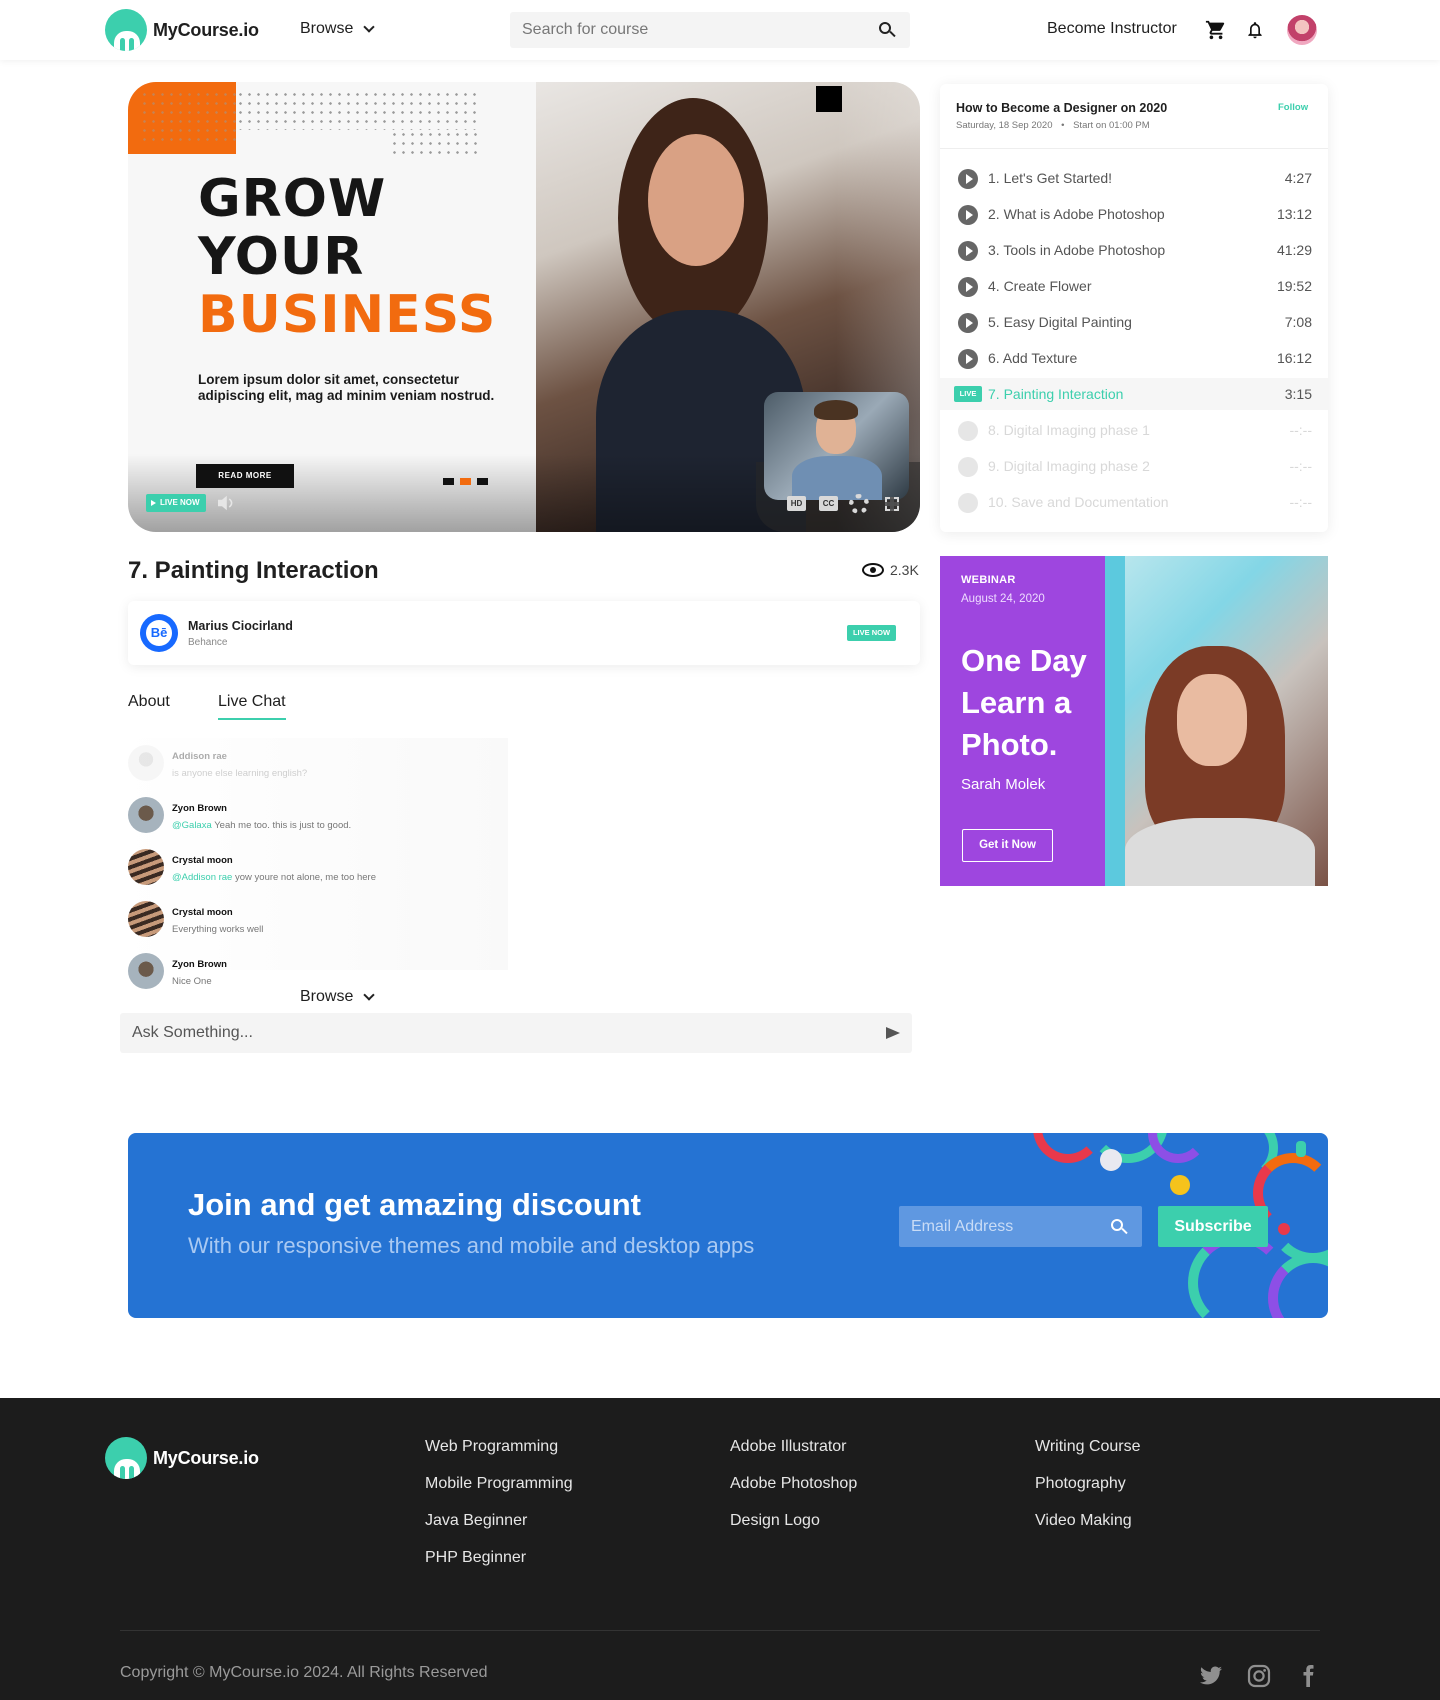  What do you see at coordinates (176, 503) in the screenshot?
I see `live-now-badge: LIVE NOW` at bounding box center [176, 503].